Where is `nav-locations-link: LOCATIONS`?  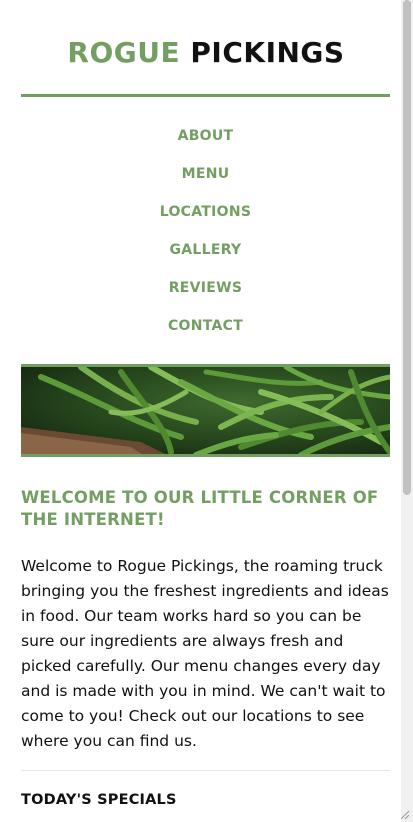 nav-locations-link: LOCATIONS is located at coordinates (205, 213).